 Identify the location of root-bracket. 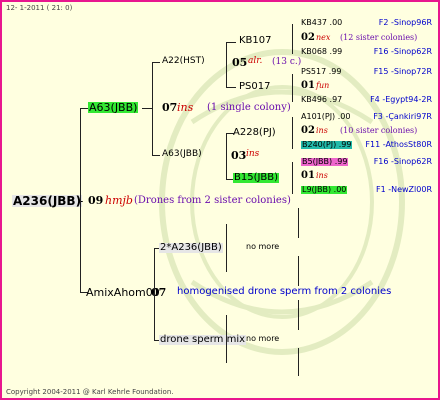
(80, 200).